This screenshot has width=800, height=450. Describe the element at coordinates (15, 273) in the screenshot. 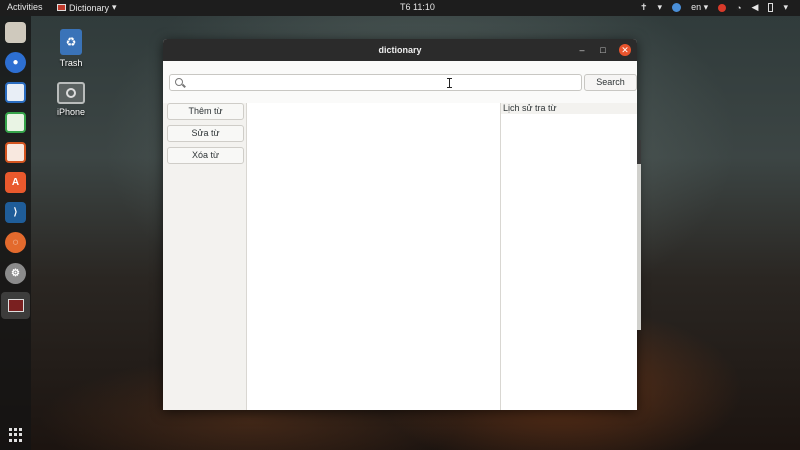

I see `settings-icon: ⚙` at that location.